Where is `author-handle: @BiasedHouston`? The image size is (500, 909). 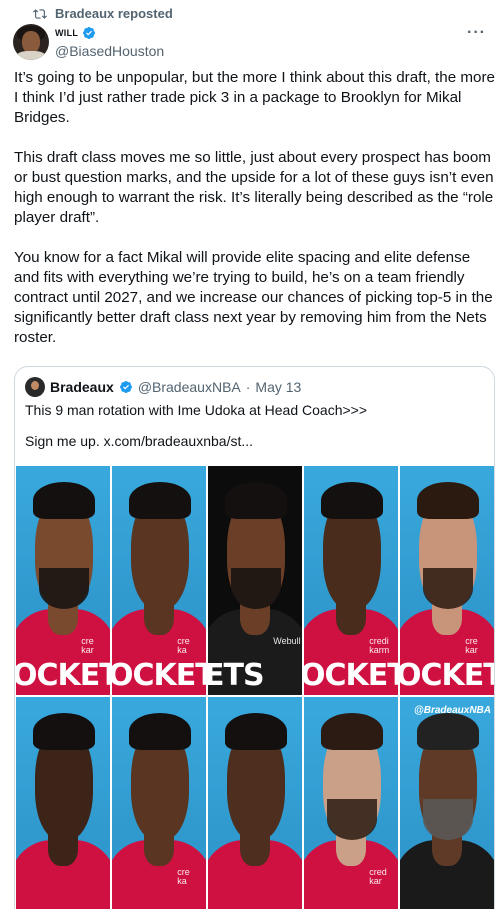
author-handle: @BiasedHouston is located at coordinates (109, 51).